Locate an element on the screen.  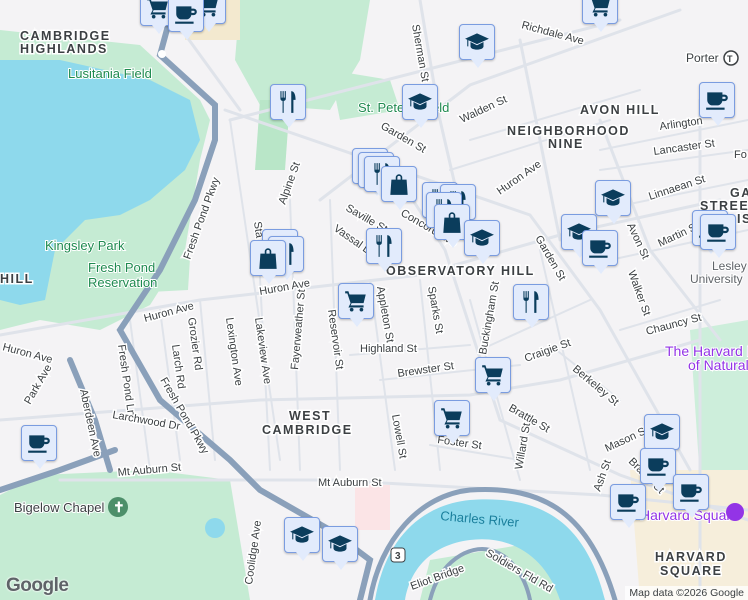
label-lesley: University is located at coordinates (716, 279).